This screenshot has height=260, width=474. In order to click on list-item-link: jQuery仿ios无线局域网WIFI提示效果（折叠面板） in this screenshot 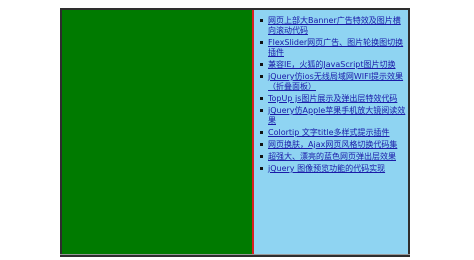, I will do `click(335, 81)`.